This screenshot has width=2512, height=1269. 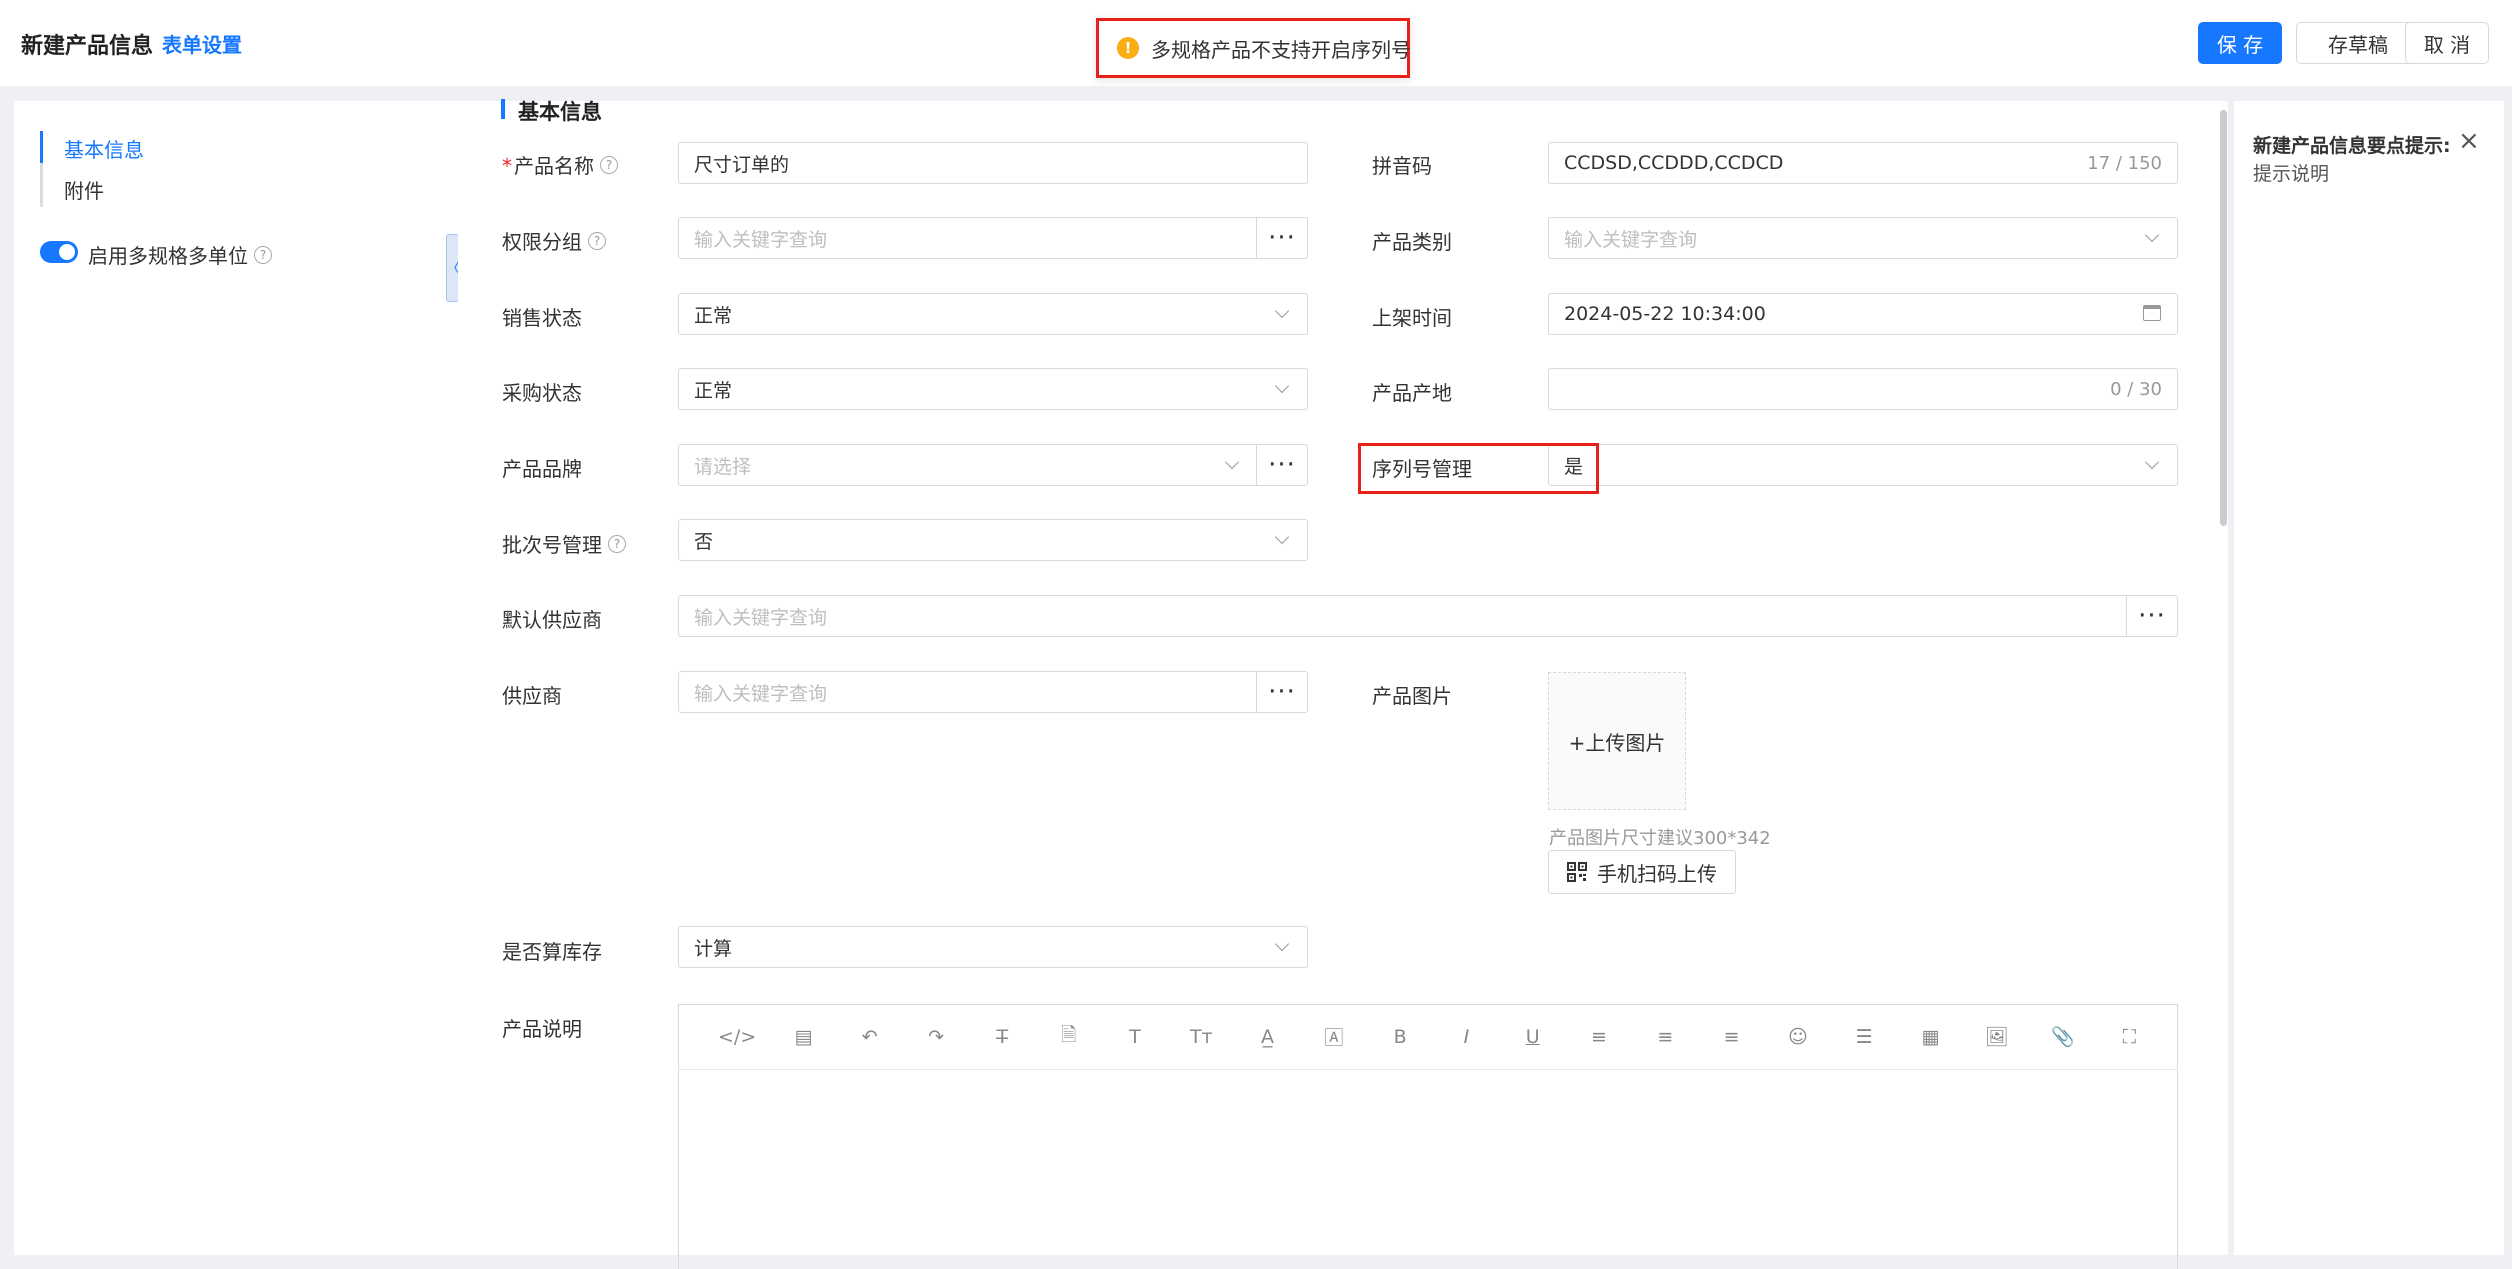 I want to click on pinyin-value: CCDSD,CCDDD,CCDCD, so click(x=1674, y=163).